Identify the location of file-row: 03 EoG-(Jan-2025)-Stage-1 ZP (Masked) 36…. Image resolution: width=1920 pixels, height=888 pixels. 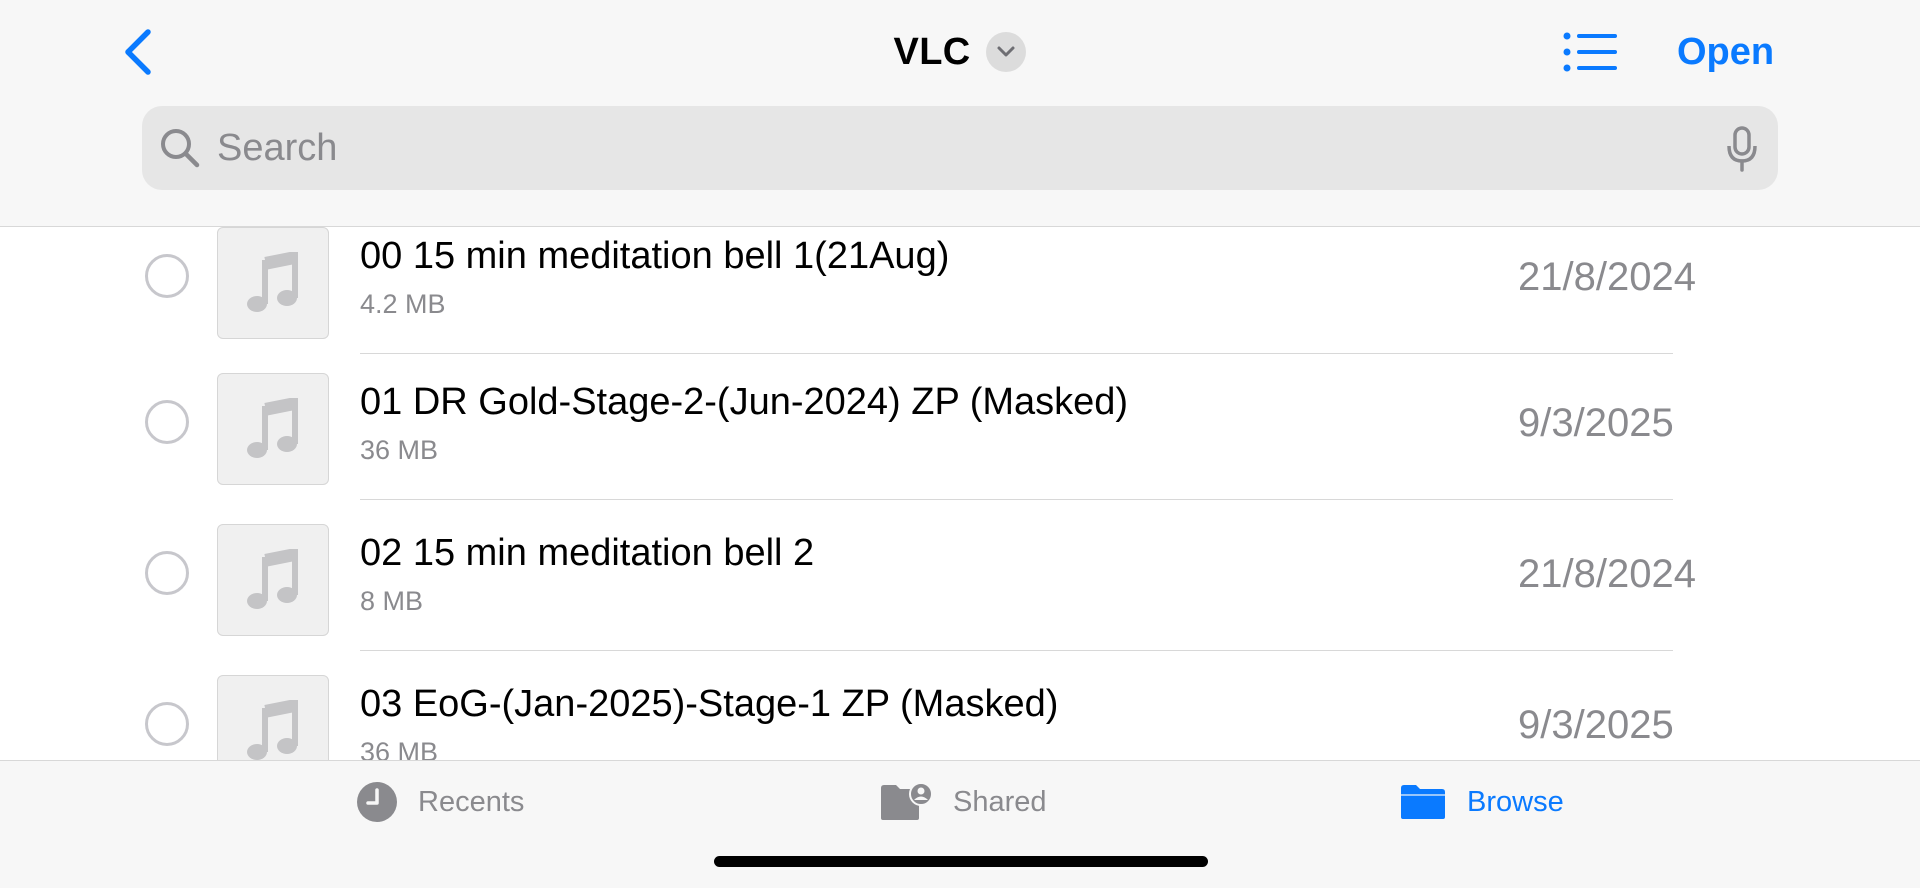
(960, 717).